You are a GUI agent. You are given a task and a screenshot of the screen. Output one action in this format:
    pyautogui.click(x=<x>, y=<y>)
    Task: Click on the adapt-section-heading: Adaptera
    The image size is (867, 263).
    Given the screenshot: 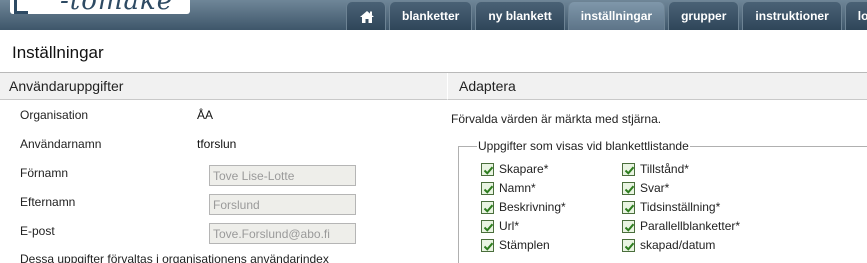 What is the action you would take?
    pyautogui.click(x=657, y=86)
    